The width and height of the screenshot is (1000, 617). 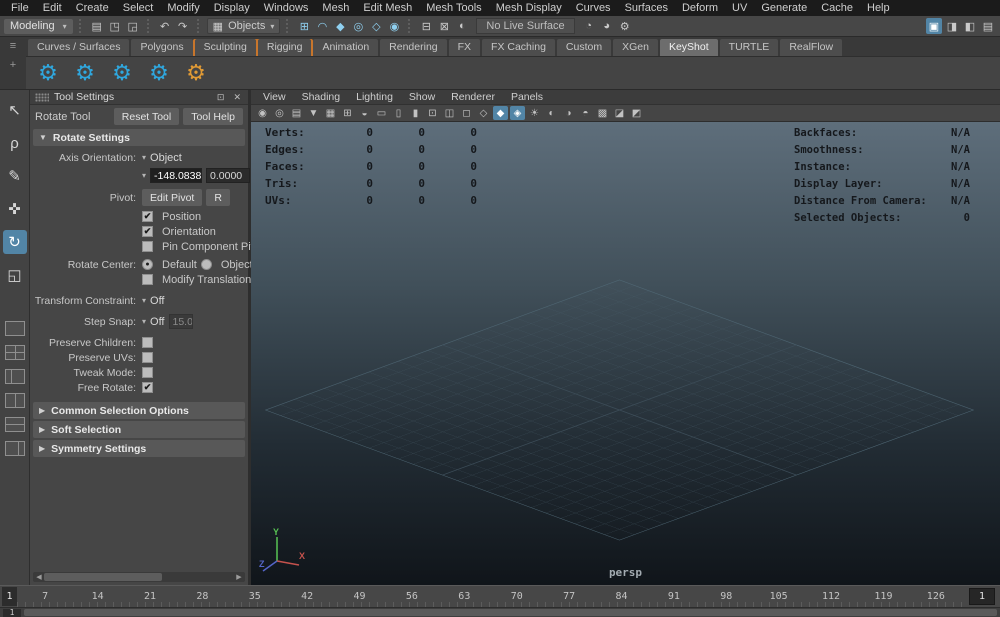 I want to click on multisample-aa-icon: ▩, so click(x=602, y=113).